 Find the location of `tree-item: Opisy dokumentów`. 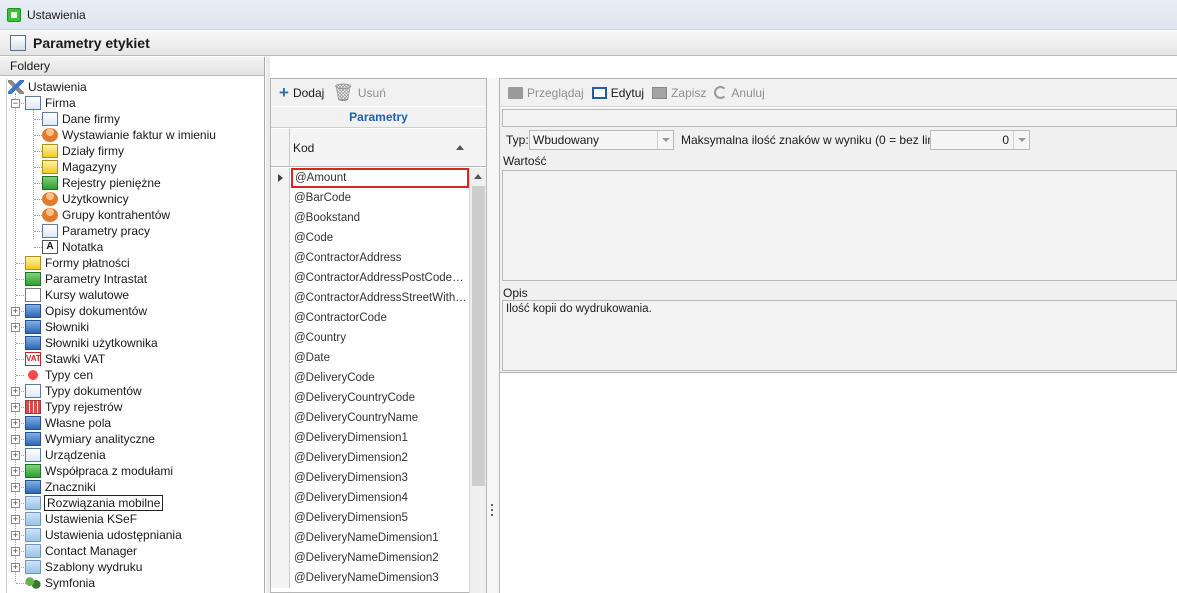

tree-item: Opisy dokumentów is located at coordinates (86, 311).